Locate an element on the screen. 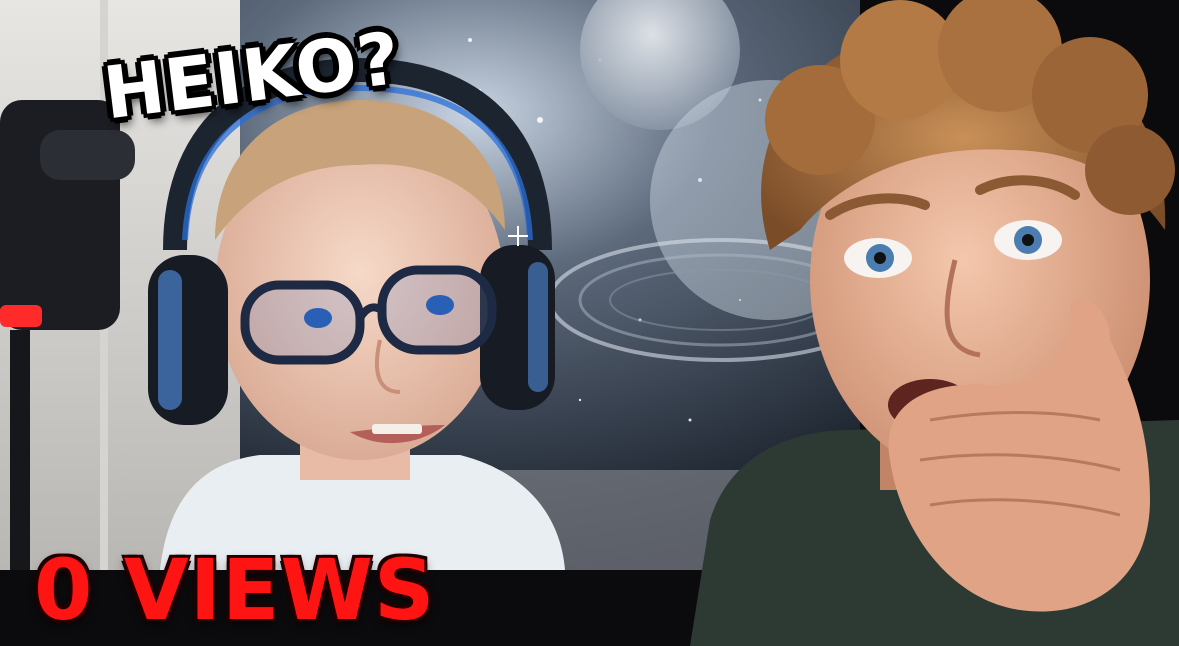 The width and height of the screenshot is (1179, 646). caption-bottom: 0 VIEWS is located at coordinates (235, 590).